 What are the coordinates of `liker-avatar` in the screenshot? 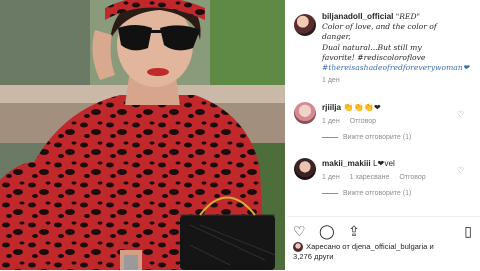 It's located at (298, 247).